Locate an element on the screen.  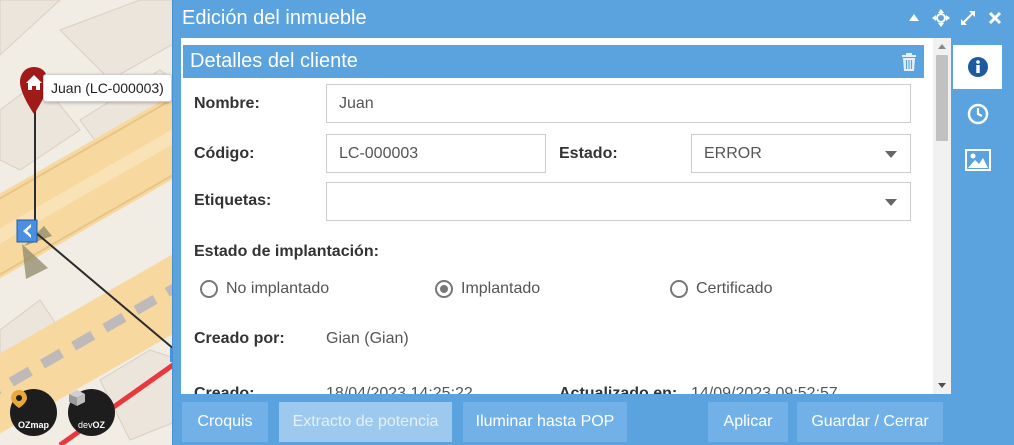
radio-not-deployed: No implantado is located at coordinates (264, 289).